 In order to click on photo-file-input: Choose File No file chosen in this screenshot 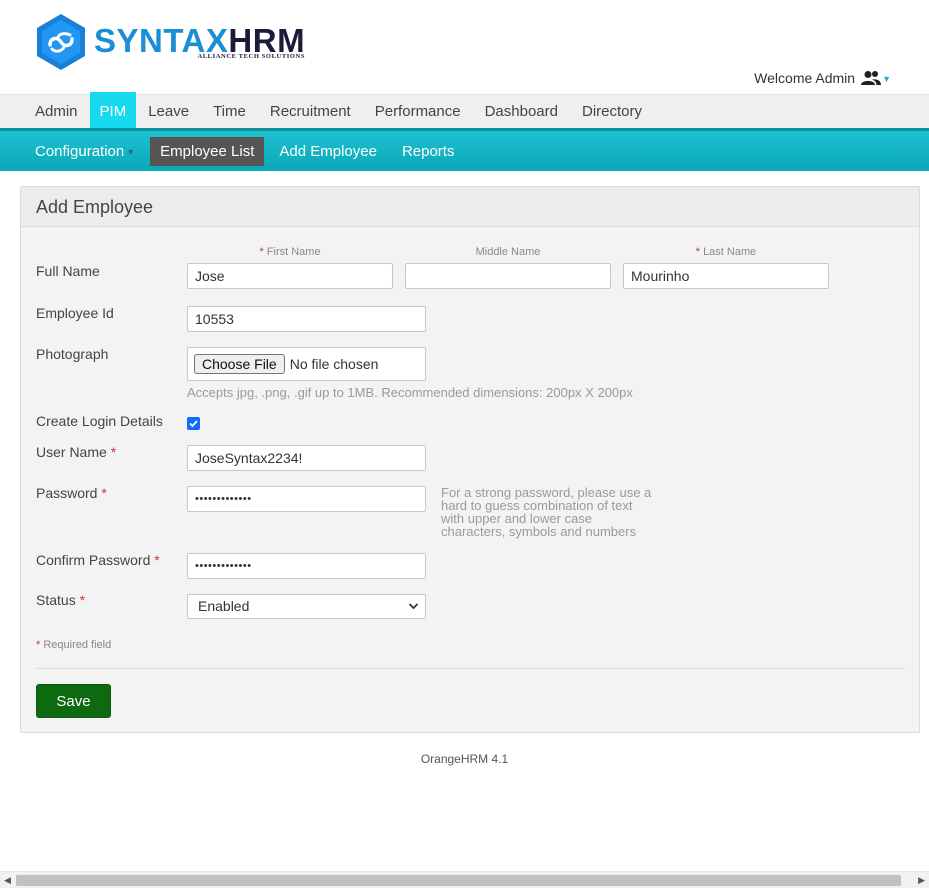, I will do `click(306, 364)`.